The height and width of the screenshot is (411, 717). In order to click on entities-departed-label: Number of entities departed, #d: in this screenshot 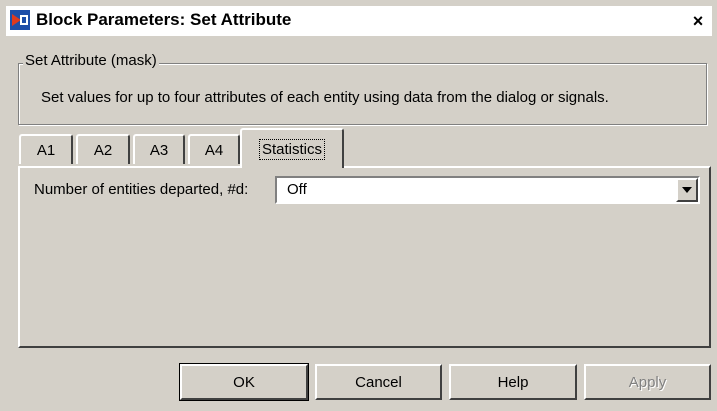, I will do `click(141, 189)`.